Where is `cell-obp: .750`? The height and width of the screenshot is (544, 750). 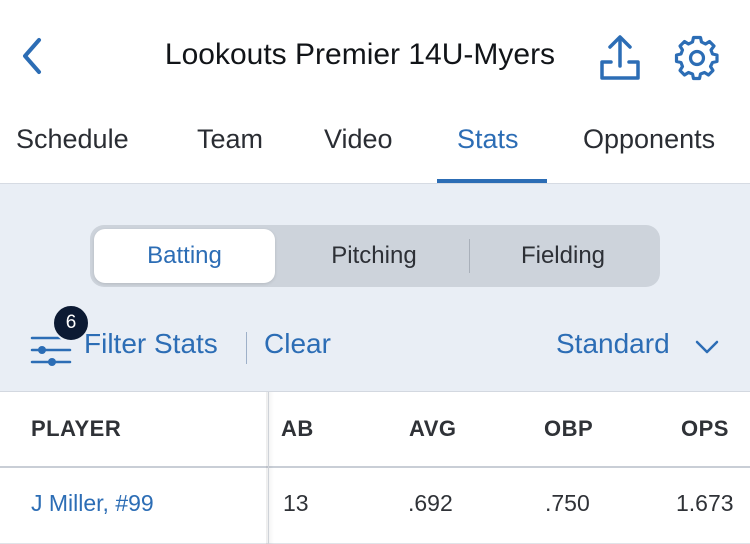
cell-obp: .750 is located at coordinates (567, 503).